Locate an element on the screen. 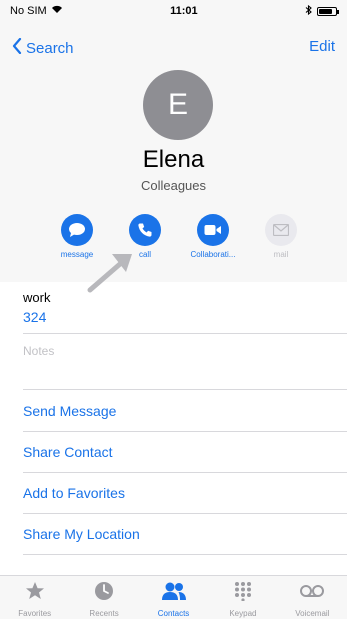  tab-voicemail-label: Voicemail is located at coordinates (312, 613).